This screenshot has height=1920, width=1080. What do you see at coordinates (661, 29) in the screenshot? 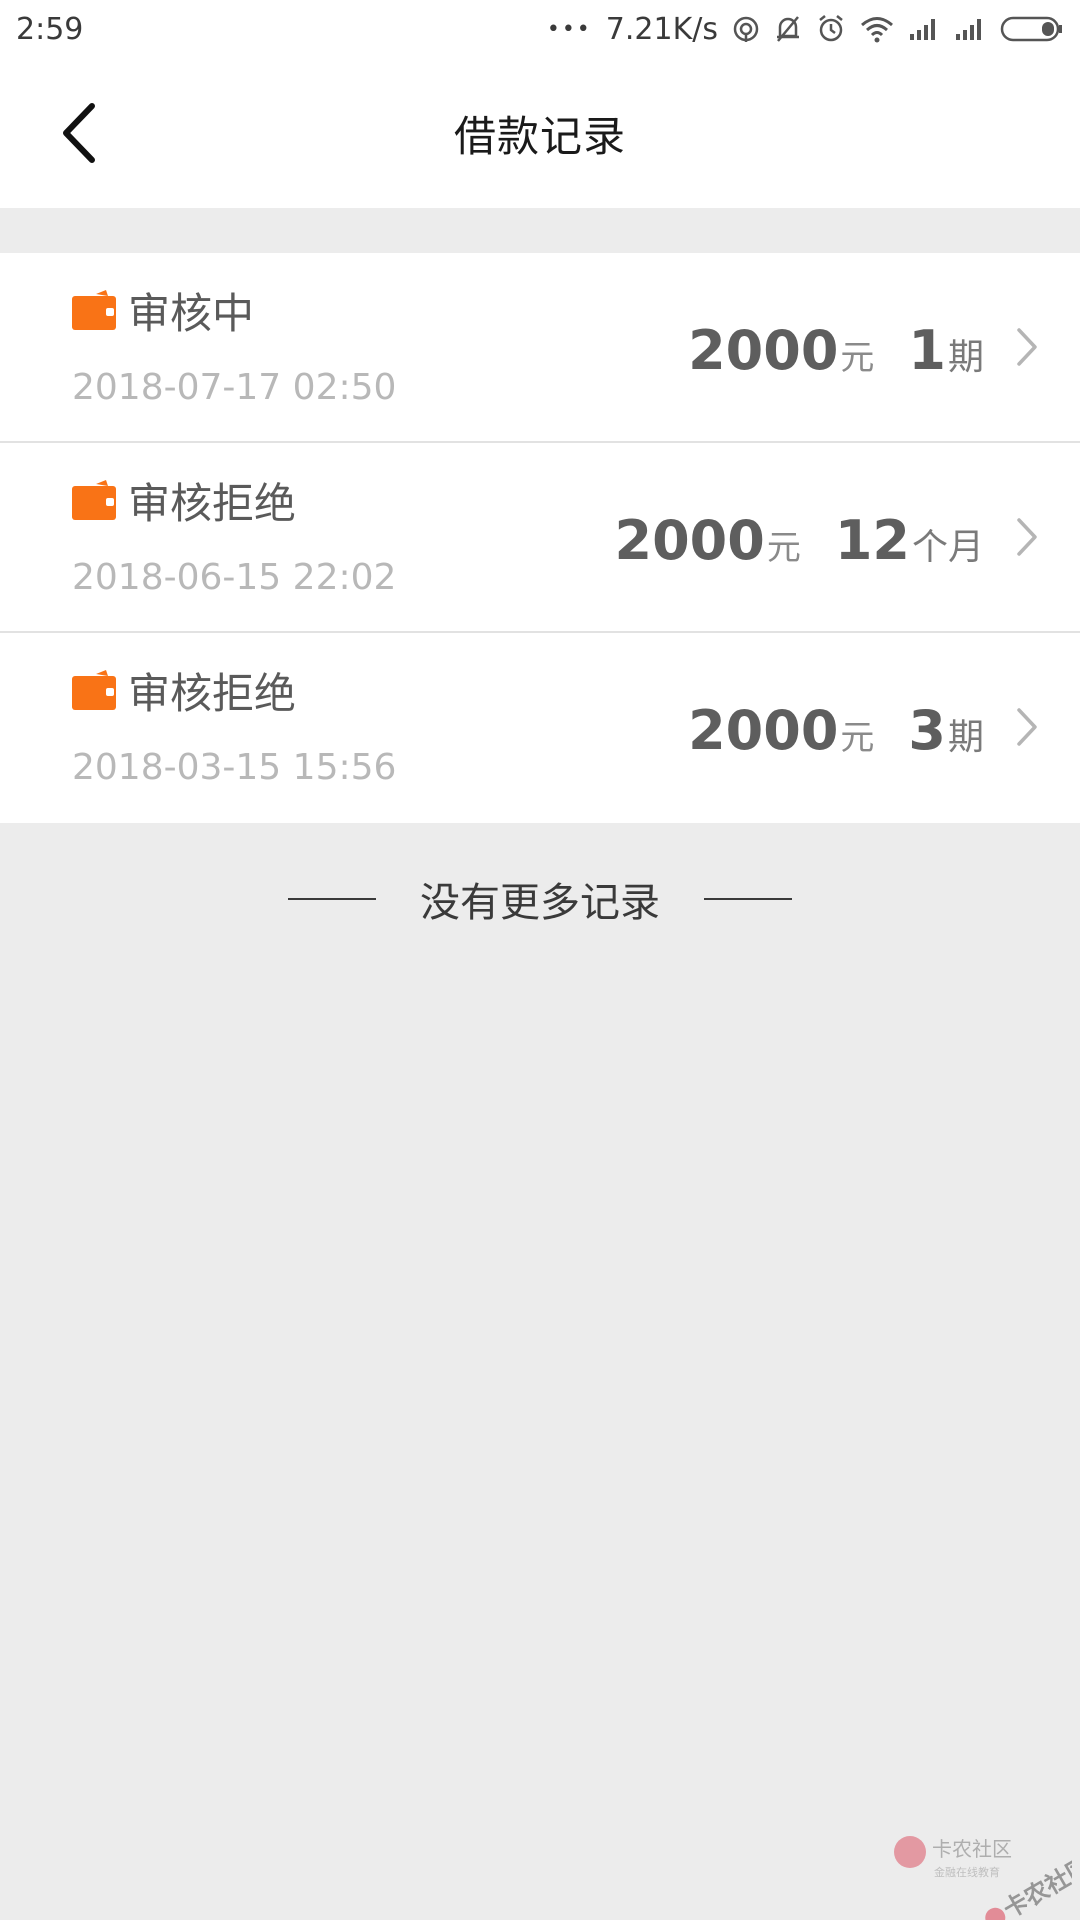
I see `network-speed: 7.21K/s` at bounding box center [661, 29].